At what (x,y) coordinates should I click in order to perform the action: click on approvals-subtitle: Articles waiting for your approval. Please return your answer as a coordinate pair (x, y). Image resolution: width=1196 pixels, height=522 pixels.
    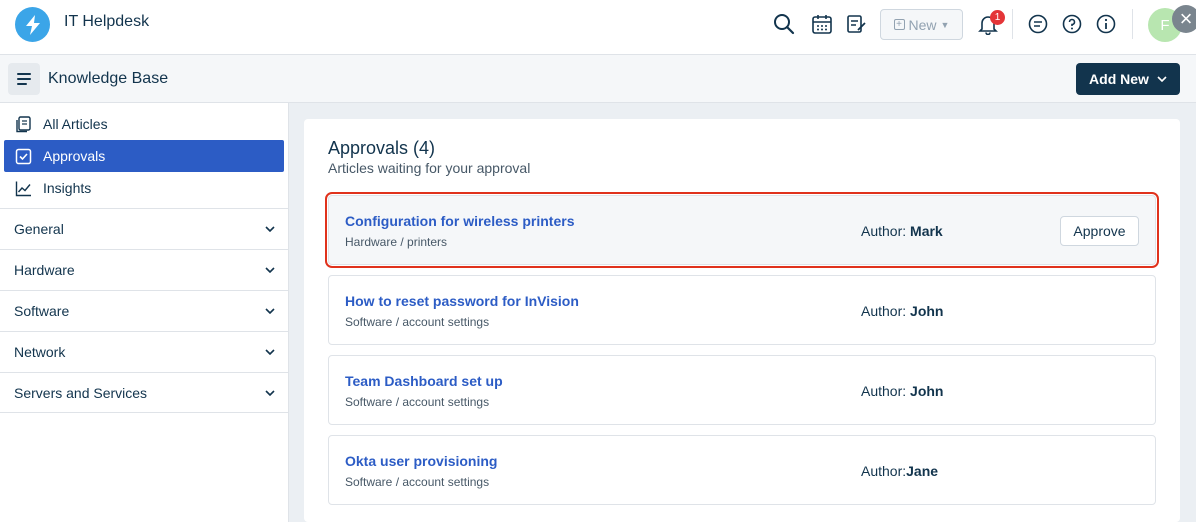
    Looking at the image, I should click on (429, 168).